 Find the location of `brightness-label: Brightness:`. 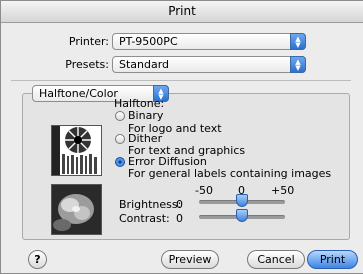

brightness-label: Brightness: is located at coordinates (150, 204).